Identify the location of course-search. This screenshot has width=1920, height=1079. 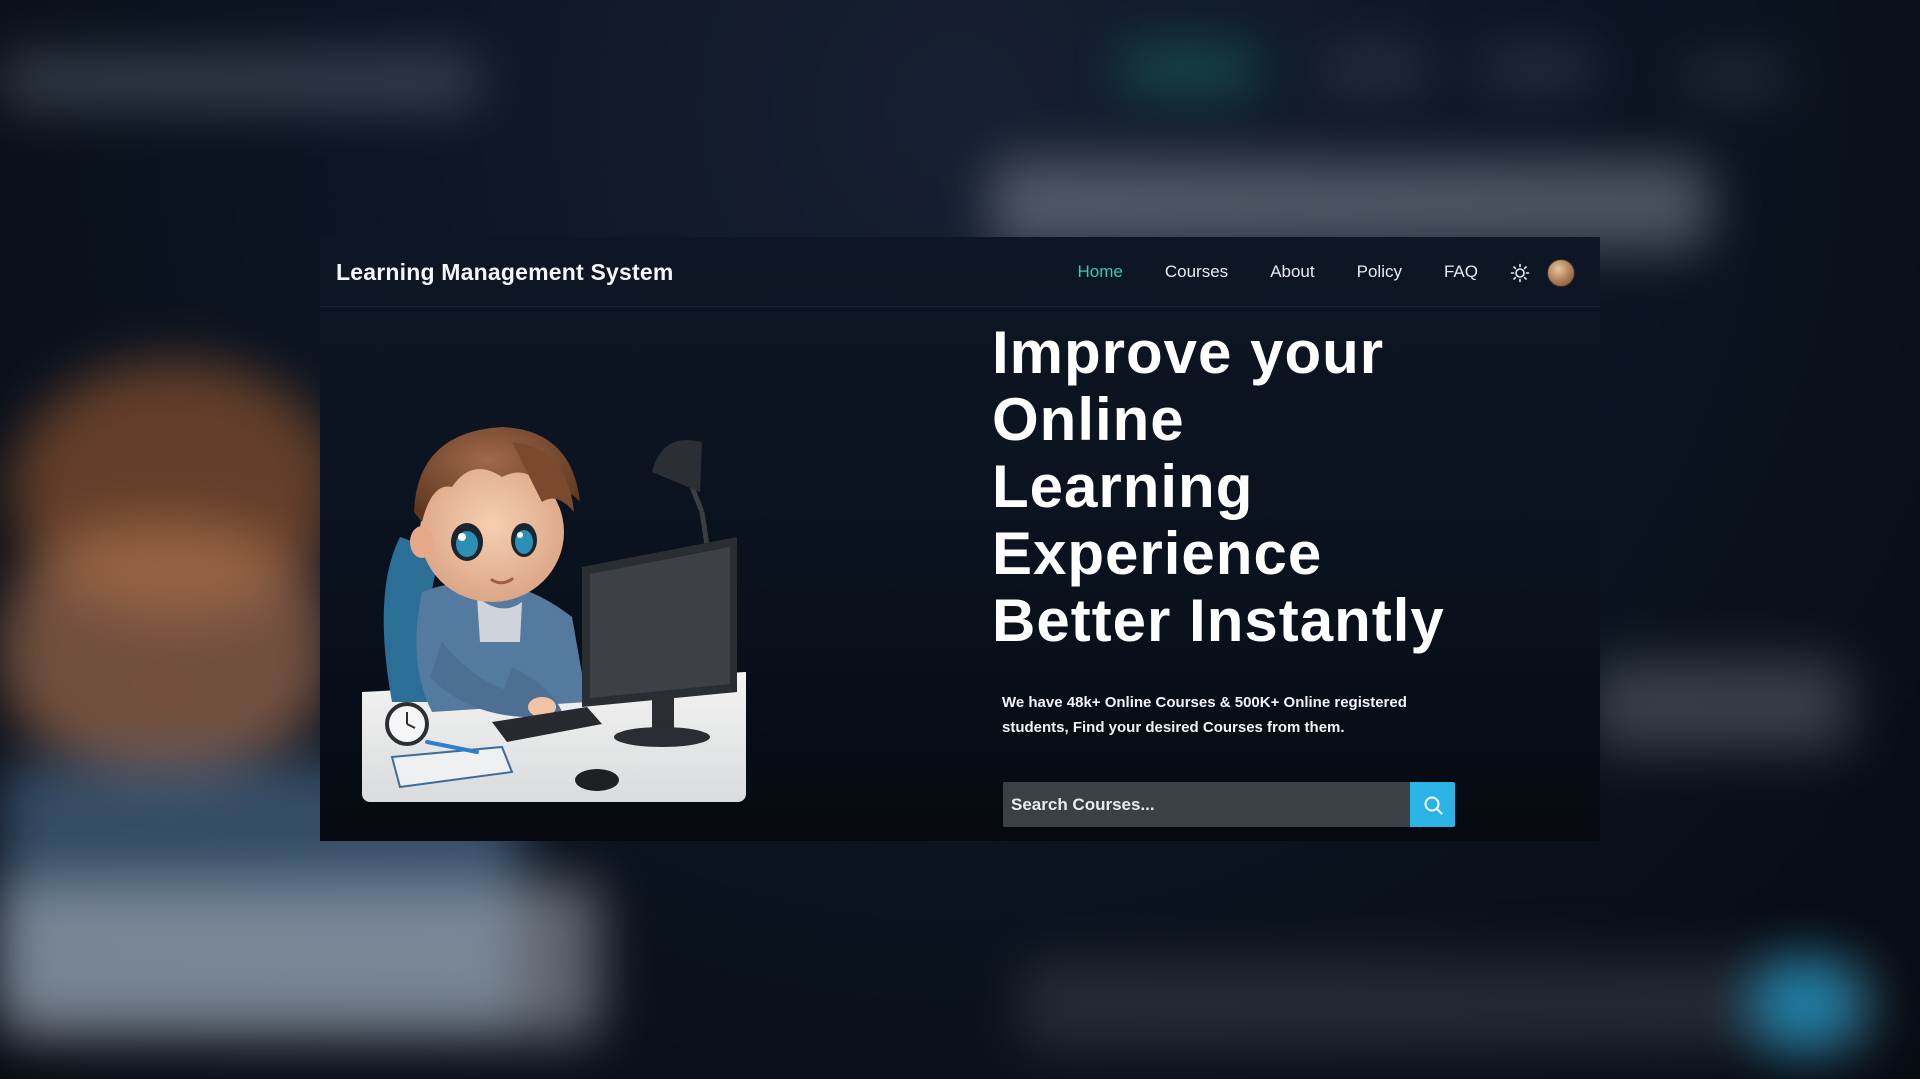
(1229, 804).